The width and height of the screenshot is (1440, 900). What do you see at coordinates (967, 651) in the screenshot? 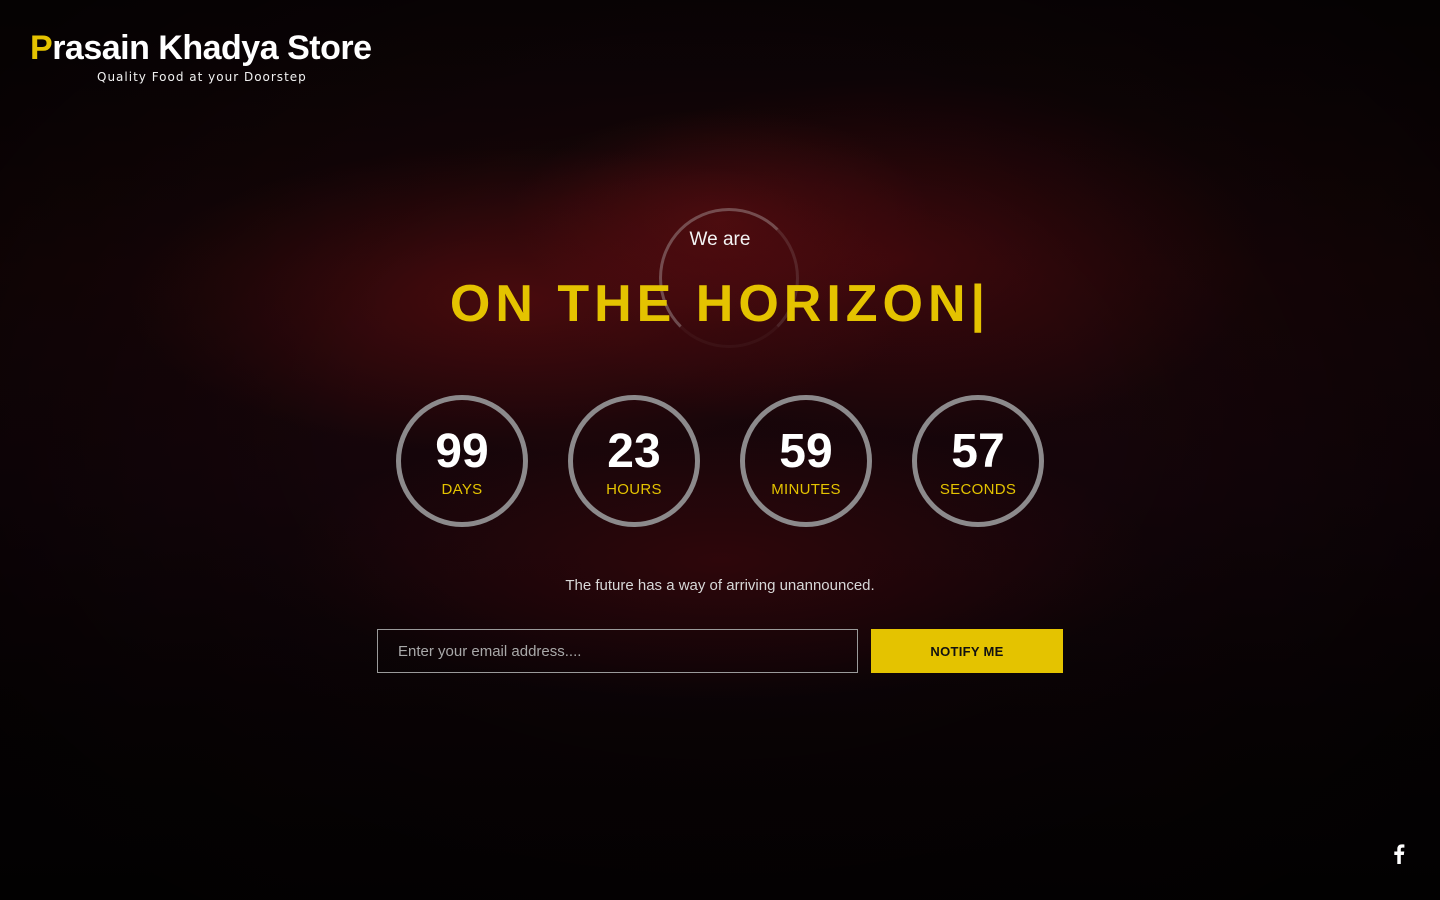
I see `notify-me-button: NOTIFY ME` at bounding box center [967, 651].